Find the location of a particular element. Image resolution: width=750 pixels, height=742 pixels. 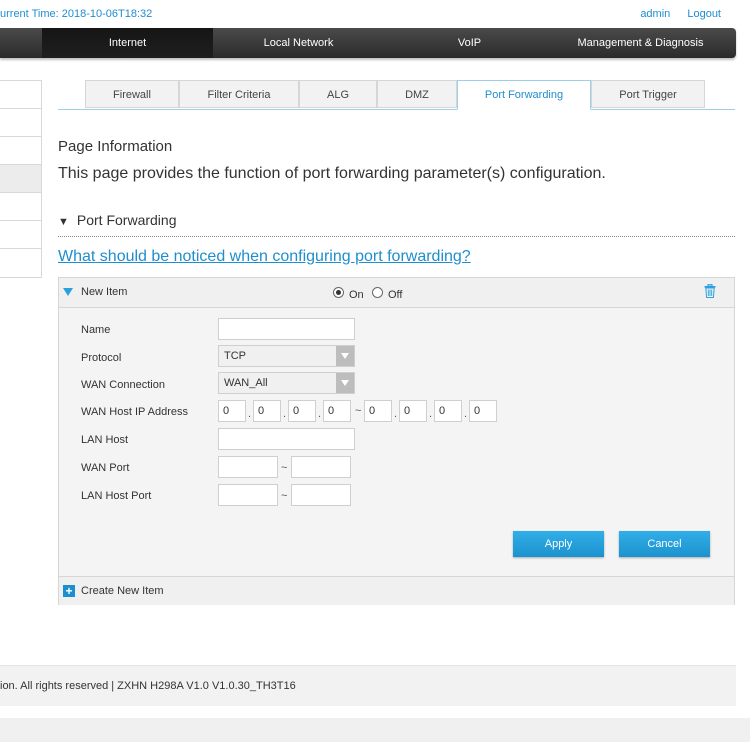

wan-ip-start-octet-2: 0 is located at coordinates (267, 411).